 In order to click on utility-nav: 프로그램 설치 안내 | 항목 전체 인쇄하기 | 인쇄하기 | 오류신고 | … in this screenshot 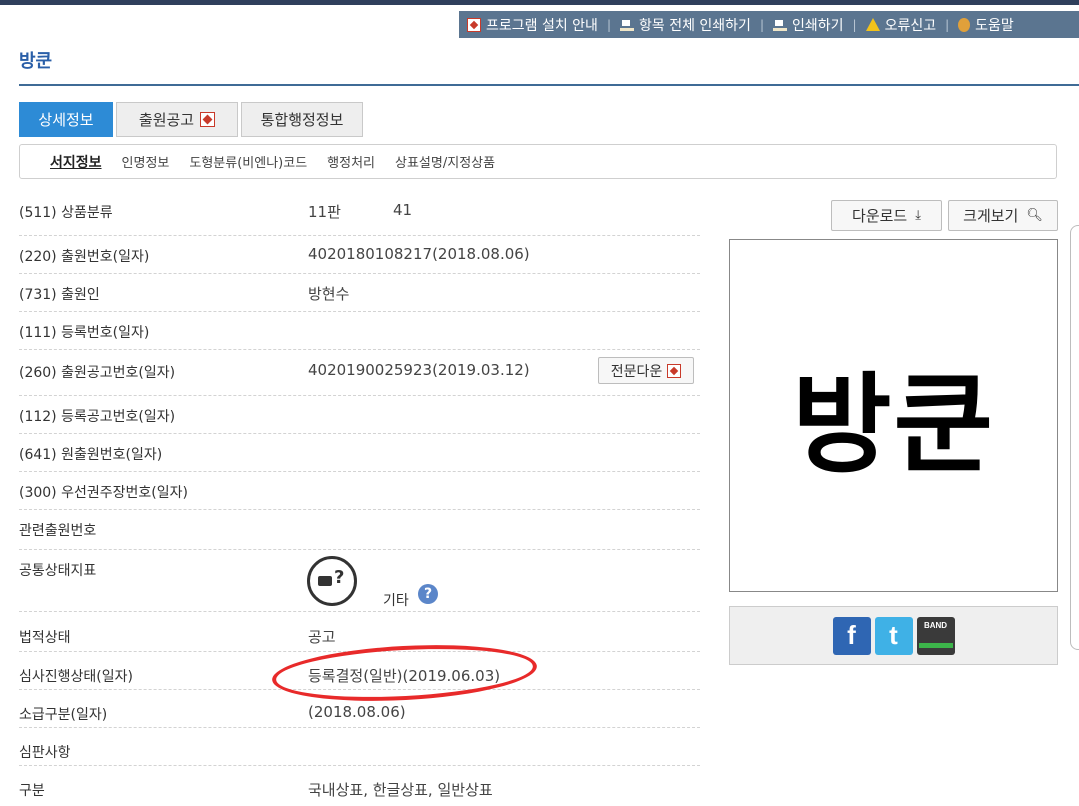, I will do `click(769, 24)`.